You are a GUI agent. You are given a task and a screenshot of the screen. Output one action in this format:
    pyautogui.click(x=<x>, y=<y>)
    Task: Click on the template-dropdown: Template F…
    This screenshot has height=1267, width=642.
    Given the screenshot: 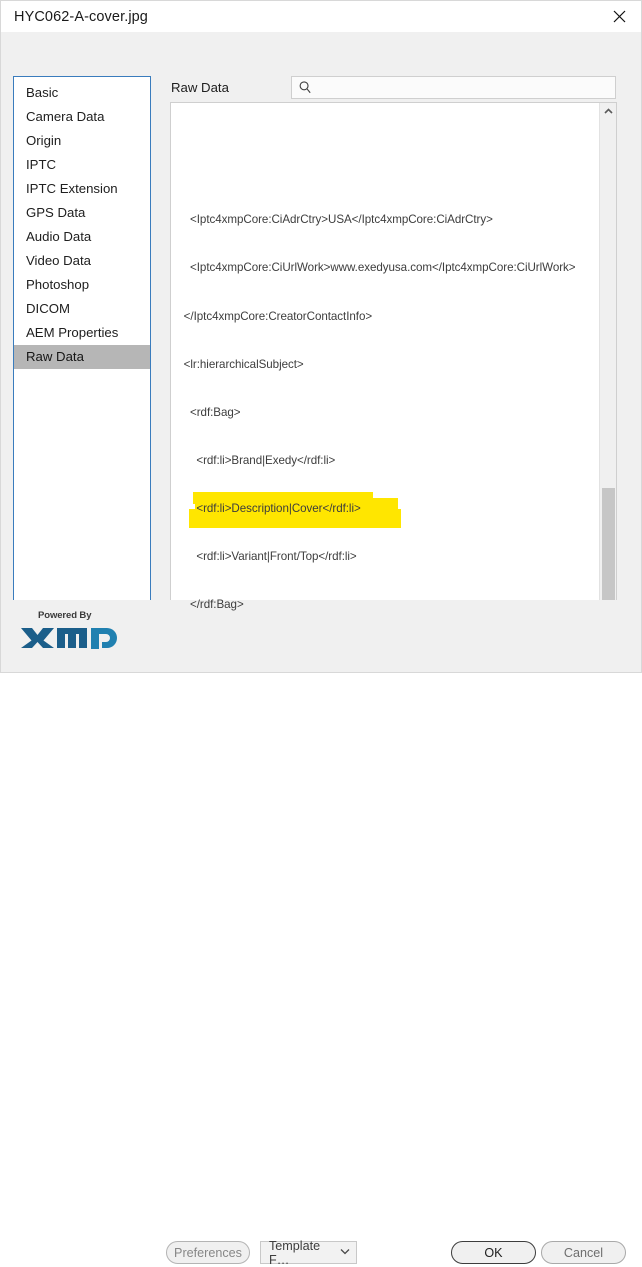 What is the action you would take?
    pyautogui.click(x=308, y=1252)
    